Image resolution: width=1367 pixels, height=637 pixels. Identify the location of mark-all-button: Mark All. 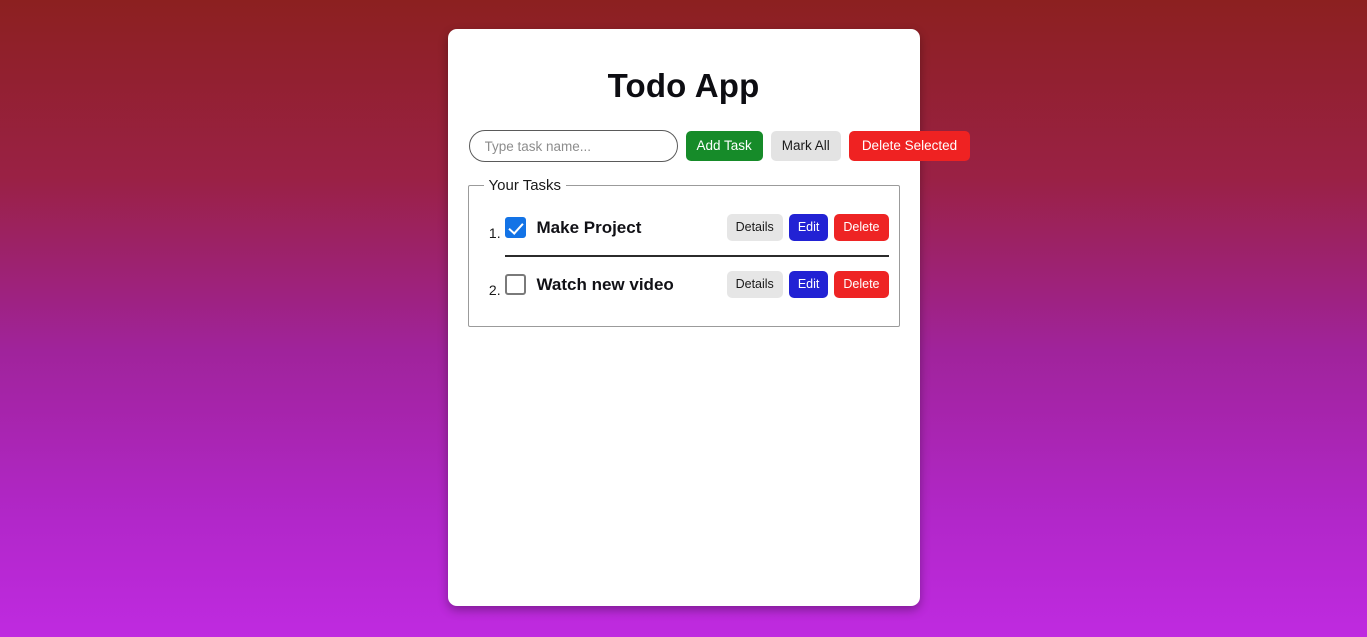
(805, 146).